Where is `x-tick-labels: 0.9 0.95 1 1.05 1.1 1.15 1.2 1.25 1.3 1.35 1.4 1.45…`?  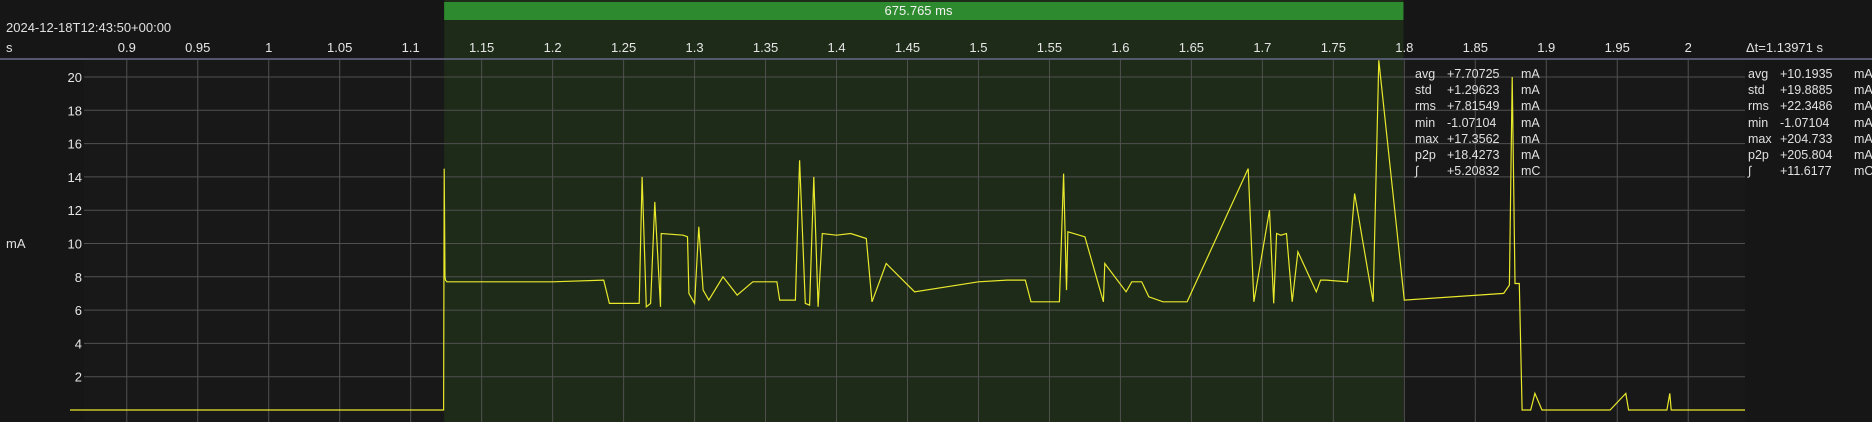 x-tick-labels: 0.9 0.95 1 1.05 1.1 1.15 1.2 1.25 1.3 1.35 1.4 1.45… is located at coordinates (905, 47).